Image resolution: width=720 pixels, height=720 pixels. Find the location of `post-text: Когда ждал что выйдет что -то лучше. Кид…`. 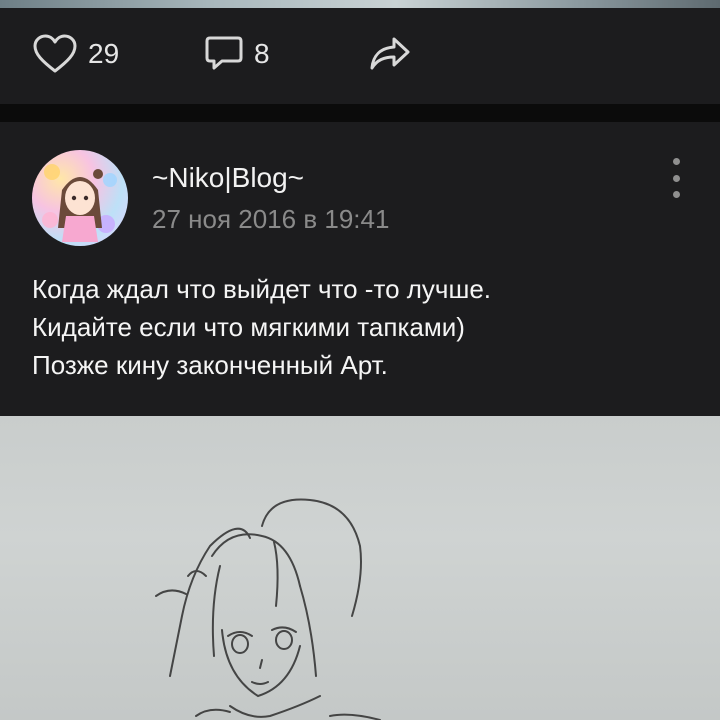

post-text: Когда ждал что выйдет что -то лучше. Кид… is located at coordinates (362, 327).